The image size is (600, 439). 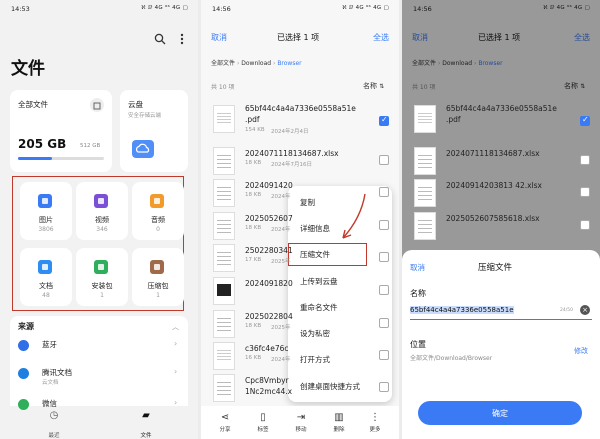 I want to click on file-name: 2025052607585618.xlsx, so click(x=493, y=218).